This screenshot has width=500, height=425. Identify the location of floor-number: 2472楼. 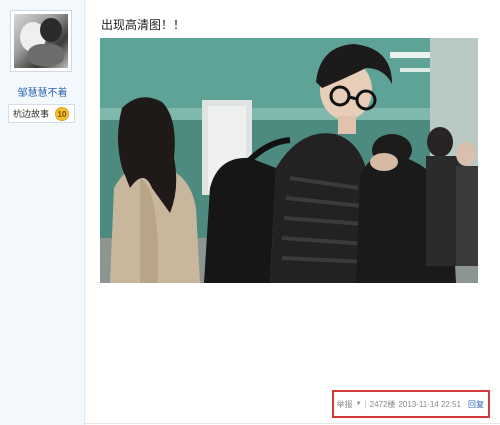
(382, 404).